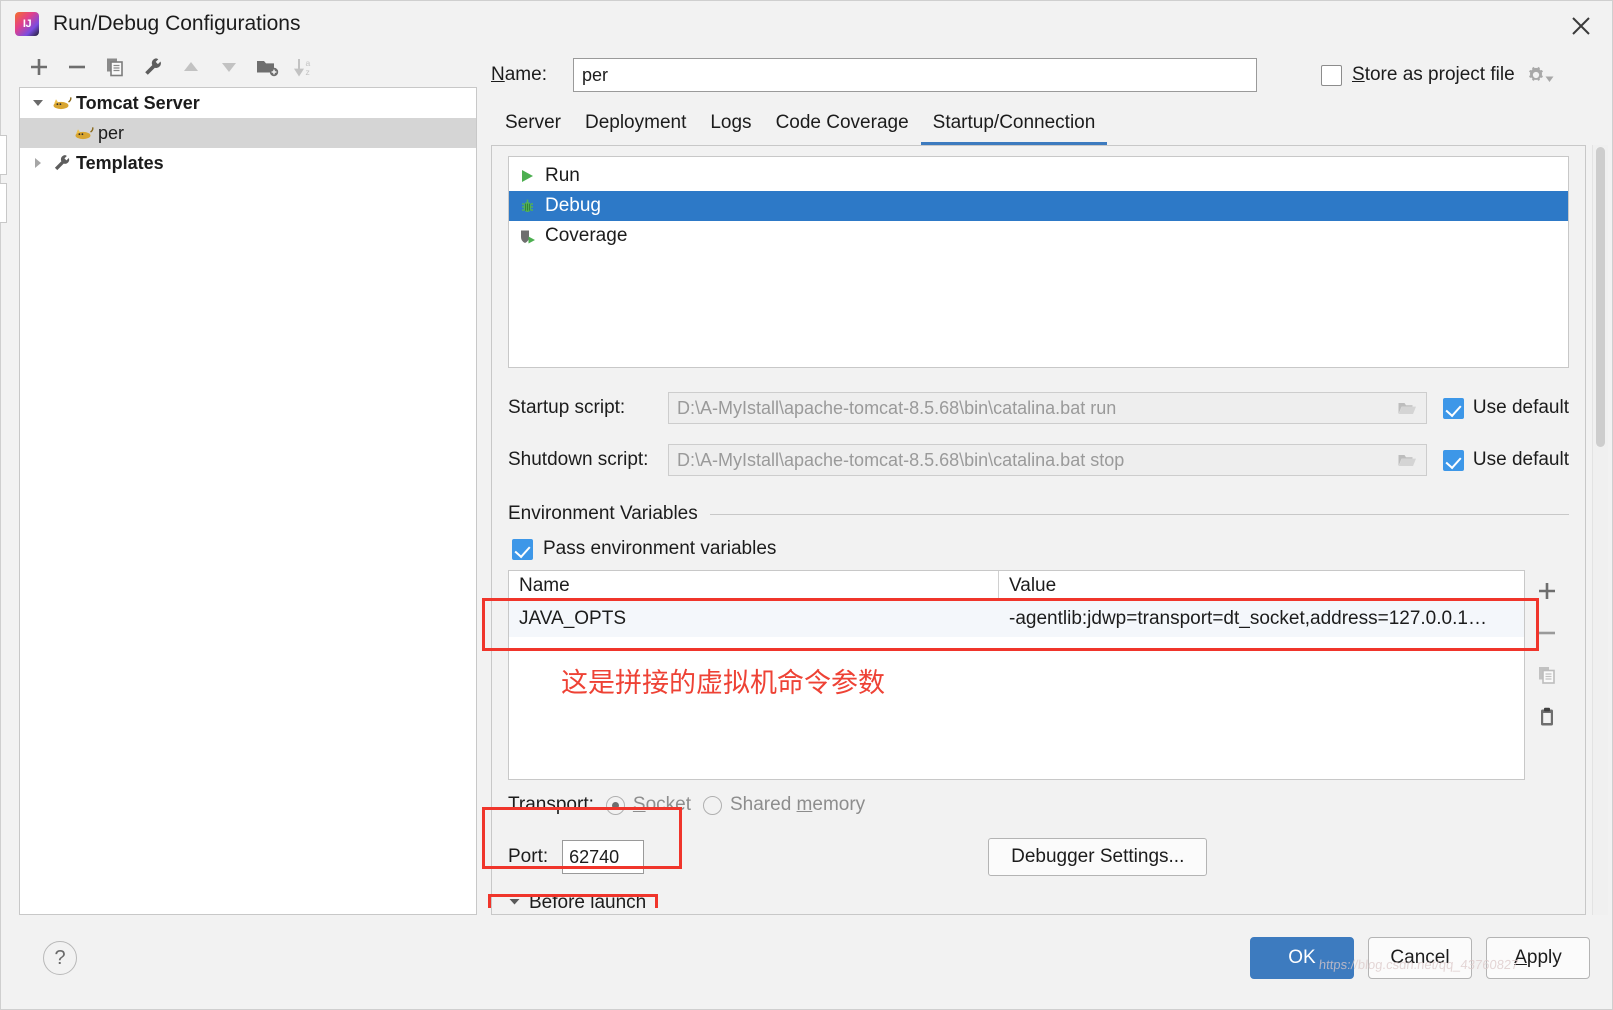  Describe the element at coordinates (1600, 530) in the screenshot. I see `panel-vertical-scrollbar` at that location.